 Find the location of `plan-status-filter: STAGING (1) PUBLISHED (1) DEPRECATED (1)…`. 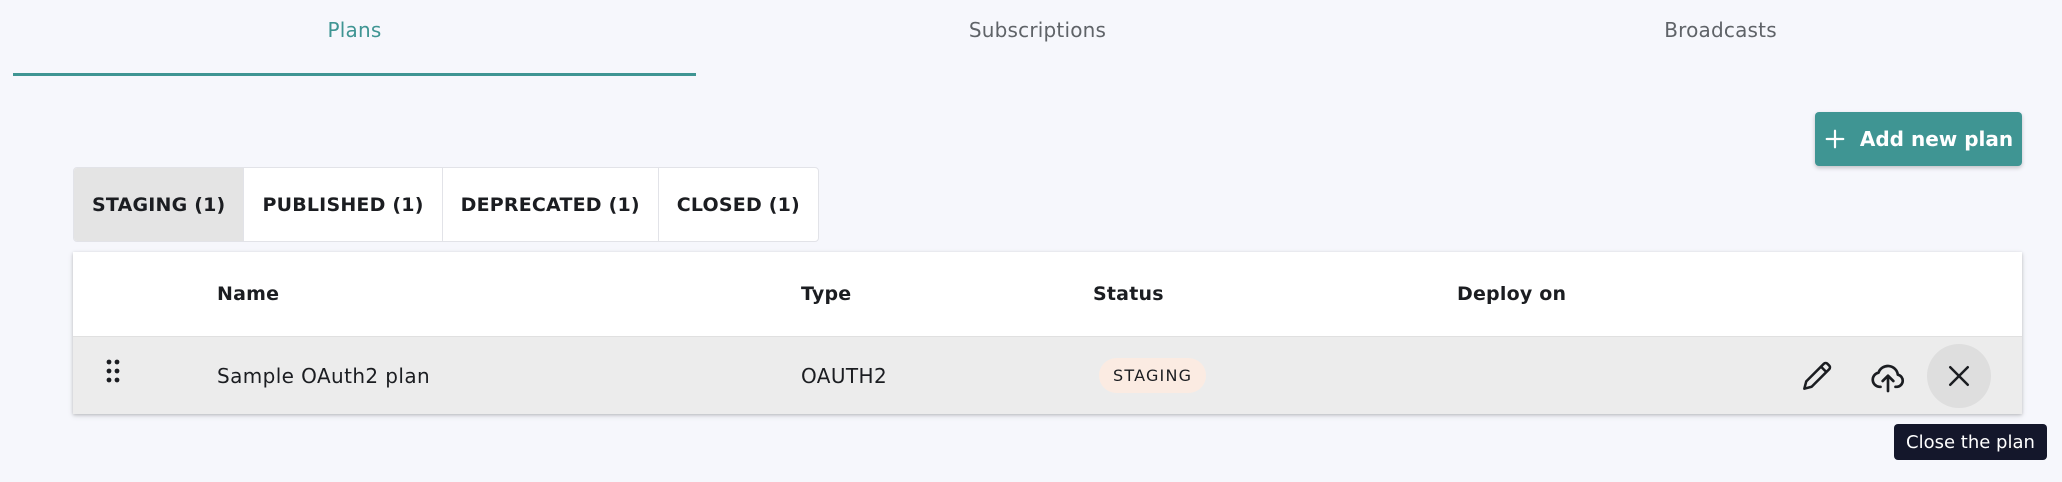

plan-status-filter: STAGING (1) PUBLISHED (1) DEPRECATED (1)… is located at coordinates (446, 204).